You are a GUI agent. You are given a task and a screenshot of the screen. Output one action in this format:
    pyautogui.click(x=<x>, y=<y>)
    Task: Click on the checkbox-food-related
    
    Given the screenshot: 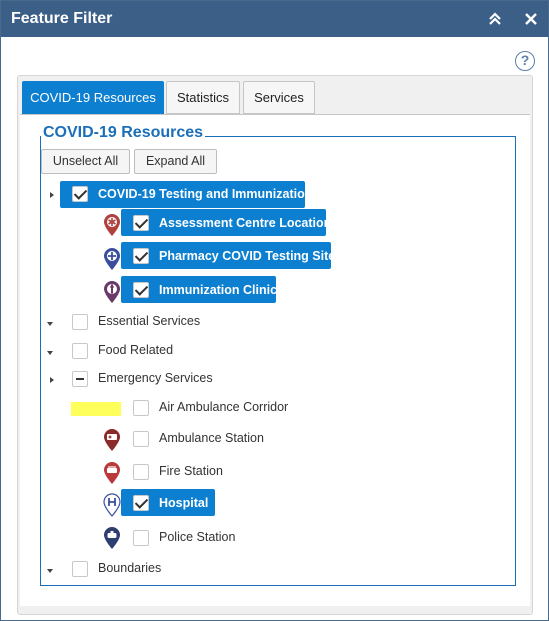 What is the action you would take?
    pyautogui.click(x=80, y=351)
    